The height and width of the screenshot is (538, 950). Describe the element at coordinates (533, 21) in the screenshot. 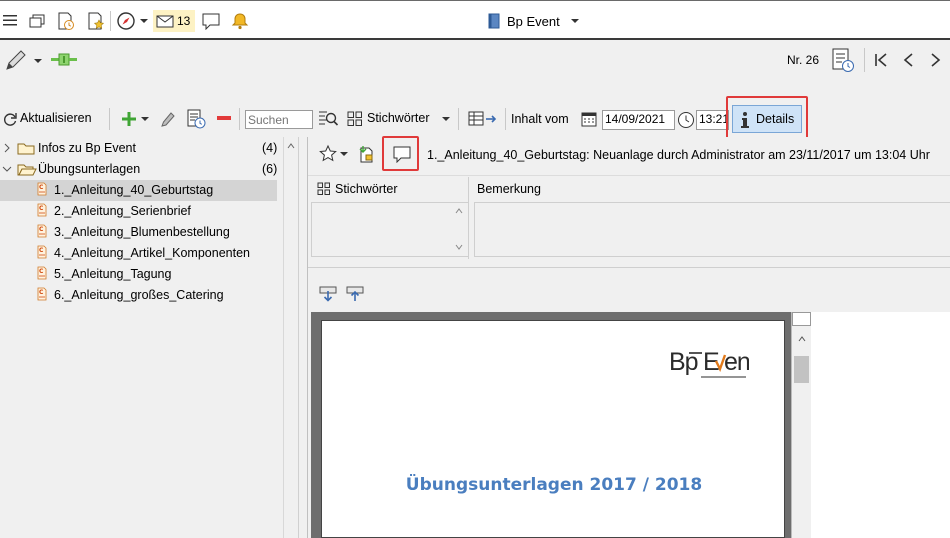

I see `app-title: Bp Event` at that location.